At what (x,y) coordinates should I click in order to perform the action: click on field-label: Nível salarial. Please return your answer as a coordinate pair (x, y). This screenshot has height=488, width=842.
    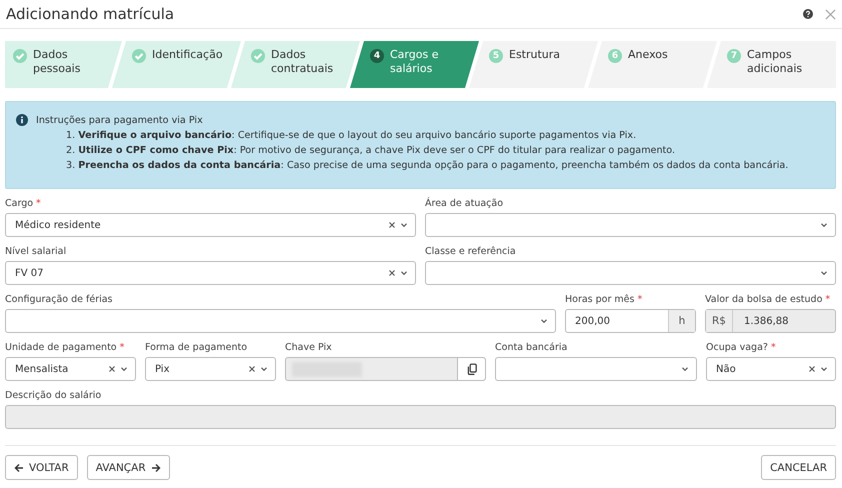
    Looking at the image, I should click on (35, 252).